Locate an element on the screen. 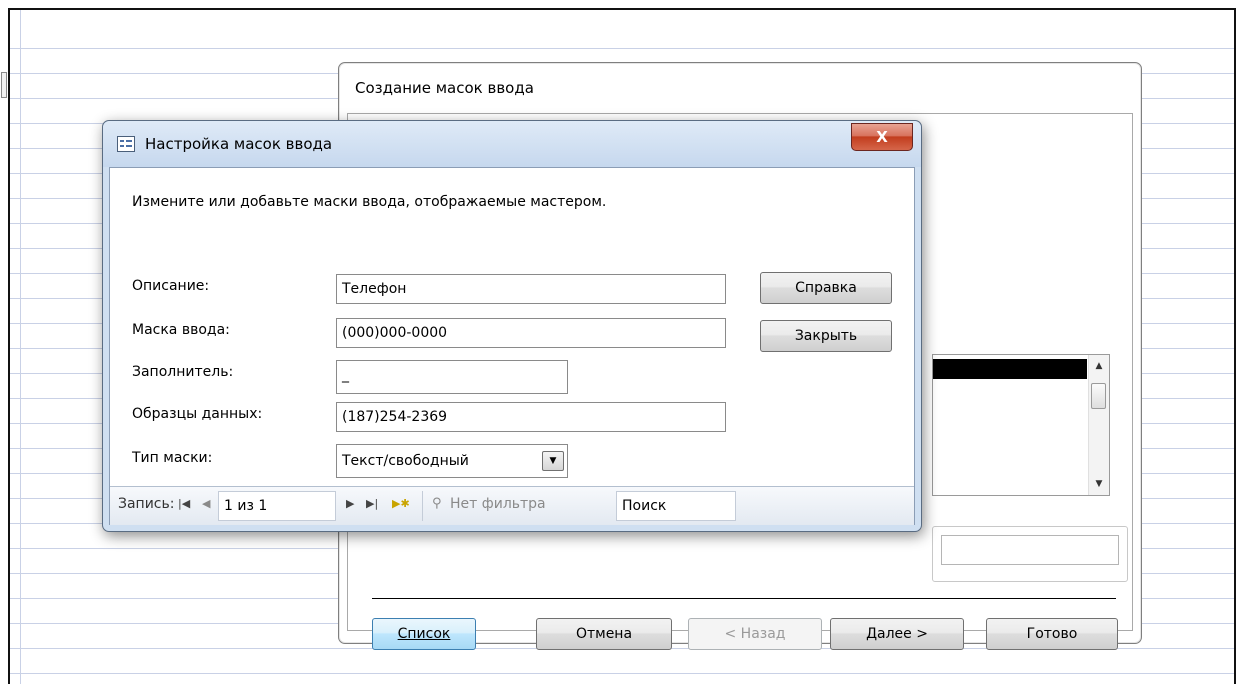  scrollbar-thumb is located at coordinates (1098, 396).